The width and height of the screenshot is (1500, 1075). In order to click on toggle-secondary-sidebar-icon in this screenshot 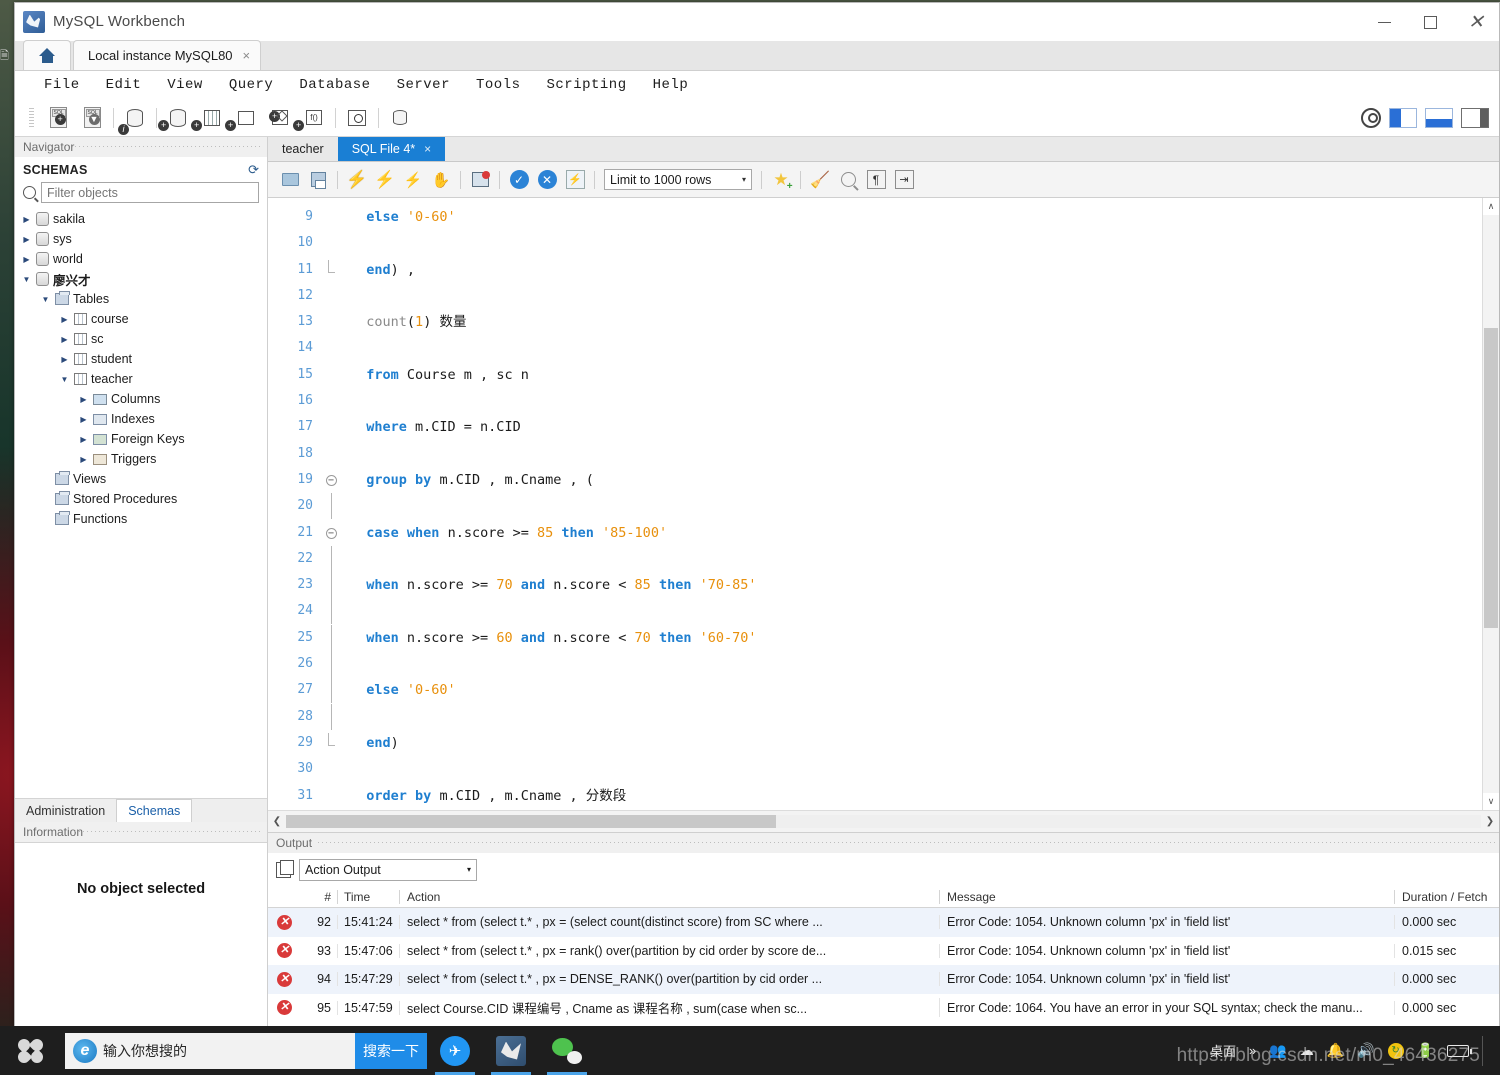, I will do `click(1475, 117)`.